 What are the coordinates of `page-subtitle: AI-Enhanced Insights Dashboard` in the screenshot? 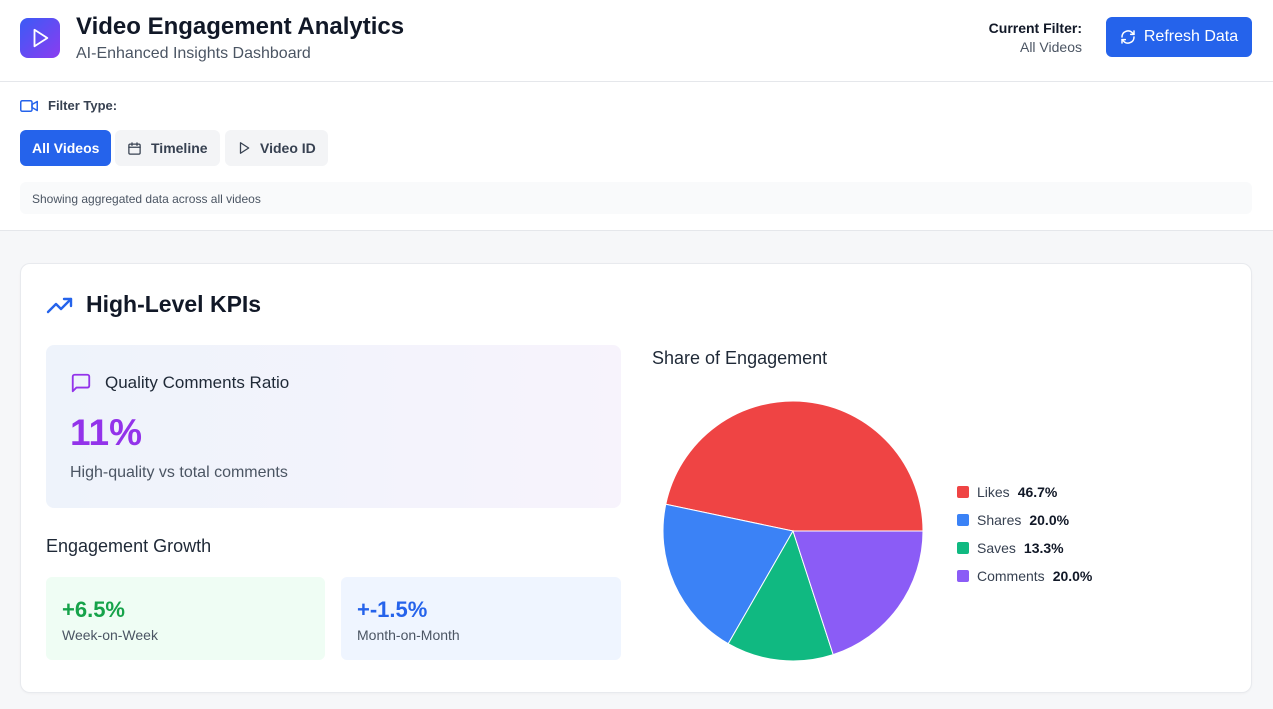 It's located at (193, 53).